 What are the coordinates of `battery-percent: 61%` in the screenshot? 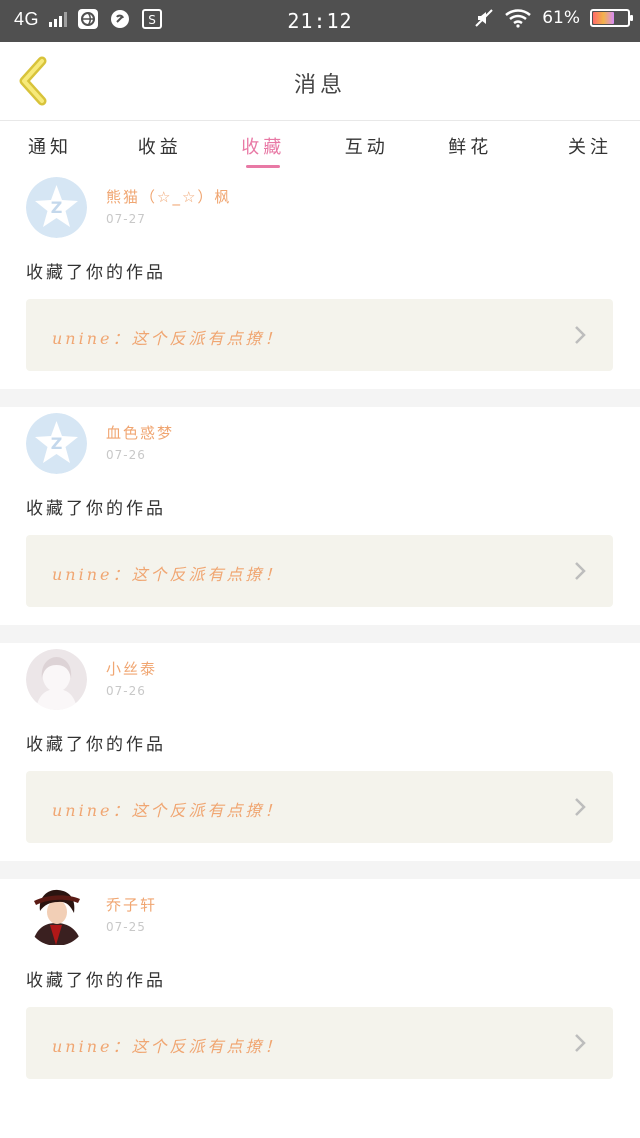 It's located at (561, 18).